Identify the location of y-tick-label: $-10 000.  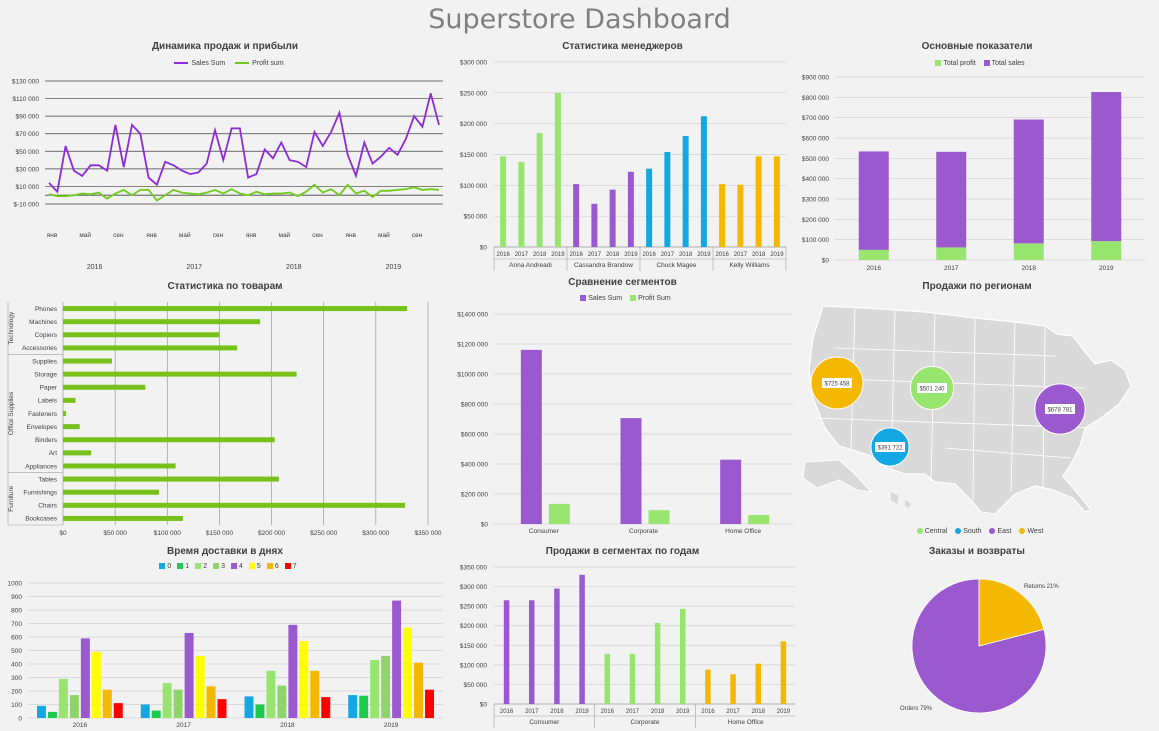
(26, 205).